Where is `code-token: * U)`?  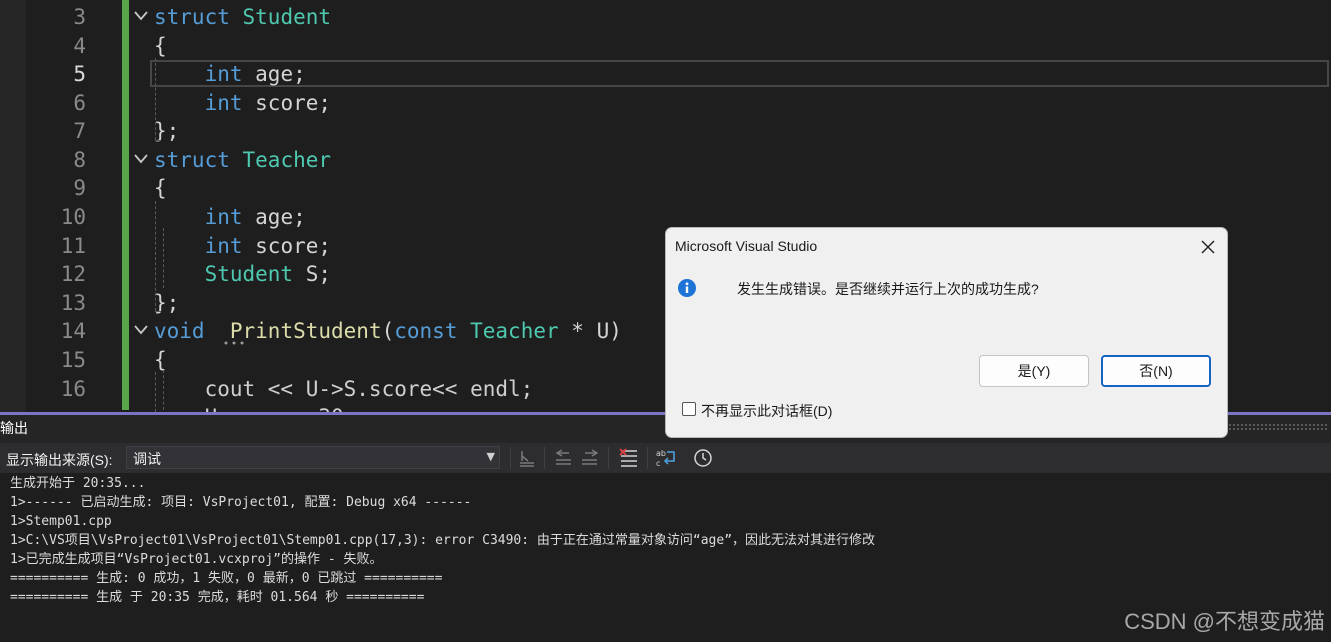 code-token: * U) is located at coordinates (590, 331).